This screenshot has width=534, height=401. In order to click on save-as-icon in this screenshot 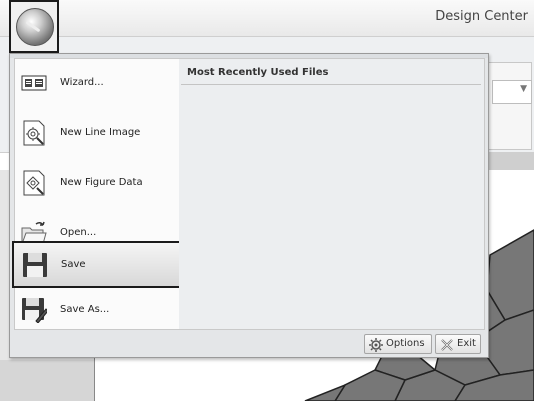, I will do `click(34, 310)`.